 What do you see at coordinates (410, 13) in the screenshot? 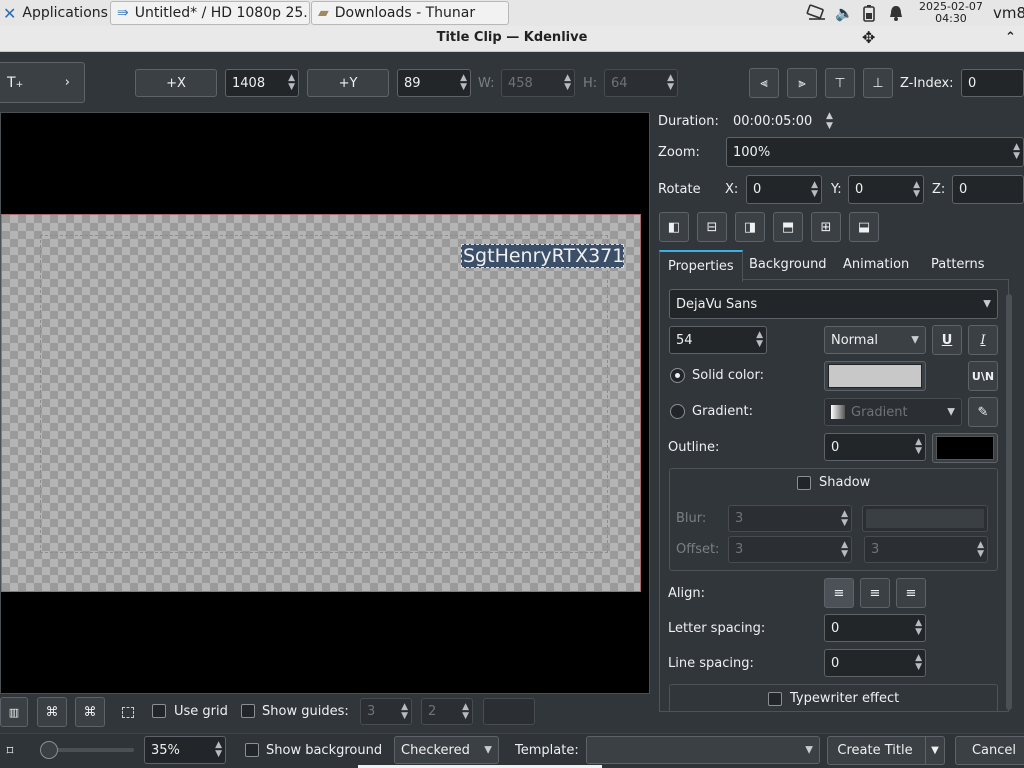
I see `task-thunar: ▰ Downloads - Thunar` at bounding box center [410, 13].